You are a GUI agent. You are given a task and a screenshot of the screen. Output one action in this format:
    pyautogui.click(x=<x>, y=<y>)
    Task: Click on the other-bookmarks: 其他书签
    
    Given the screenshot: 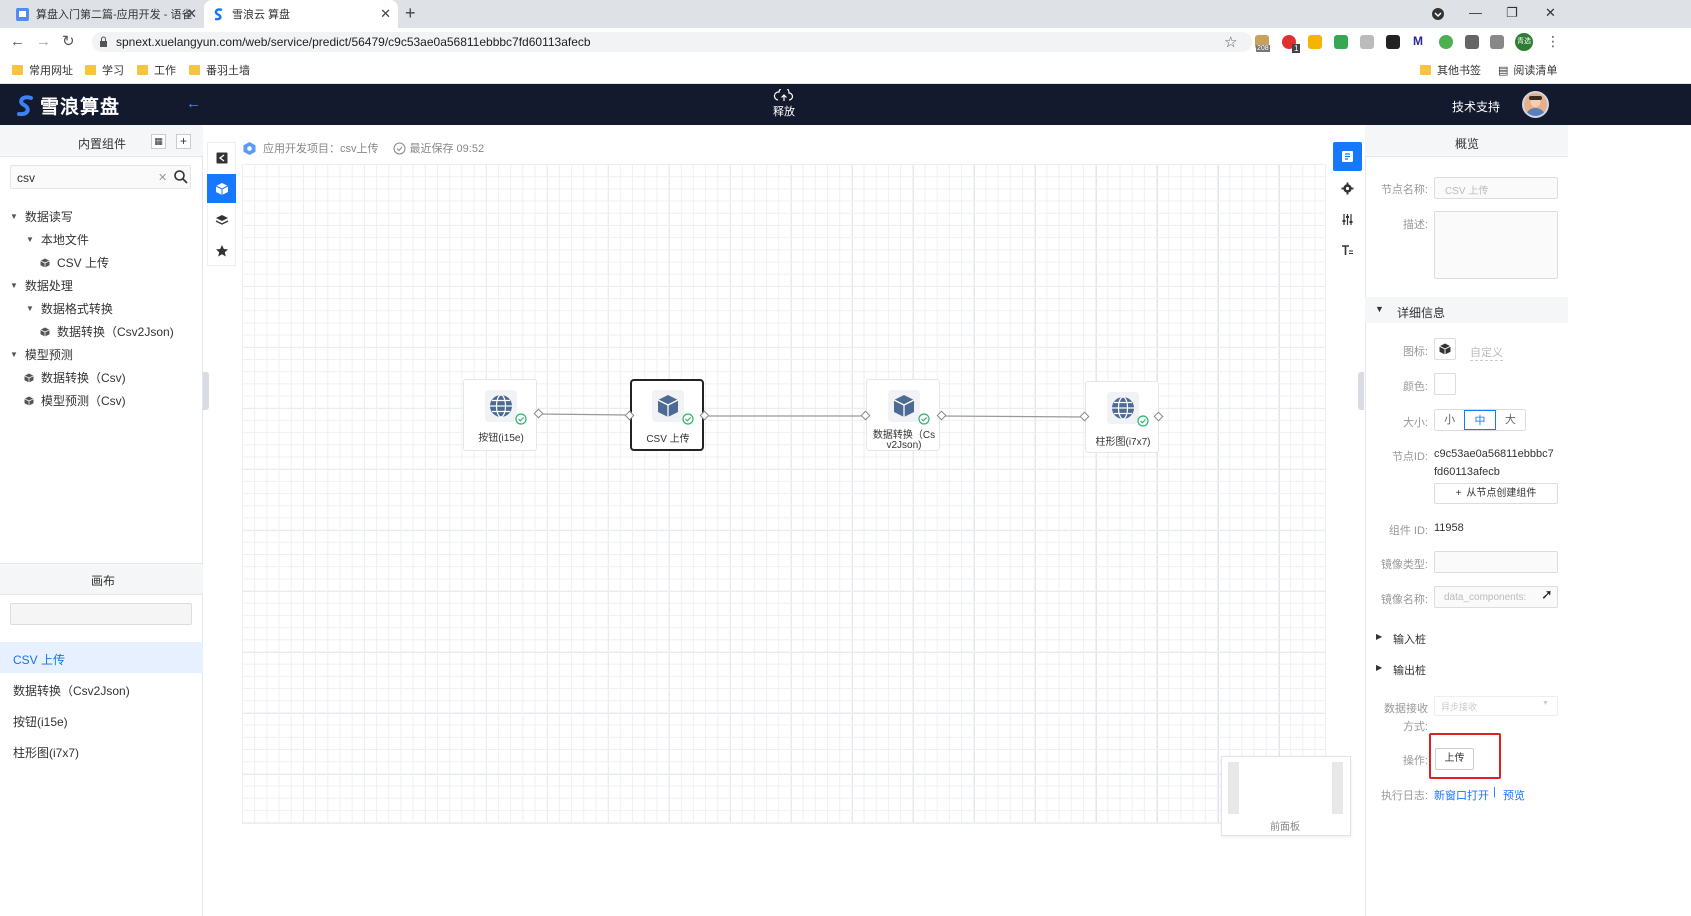 What is the action you would take?
    pyautogui.click(x=1450, y=70)
    